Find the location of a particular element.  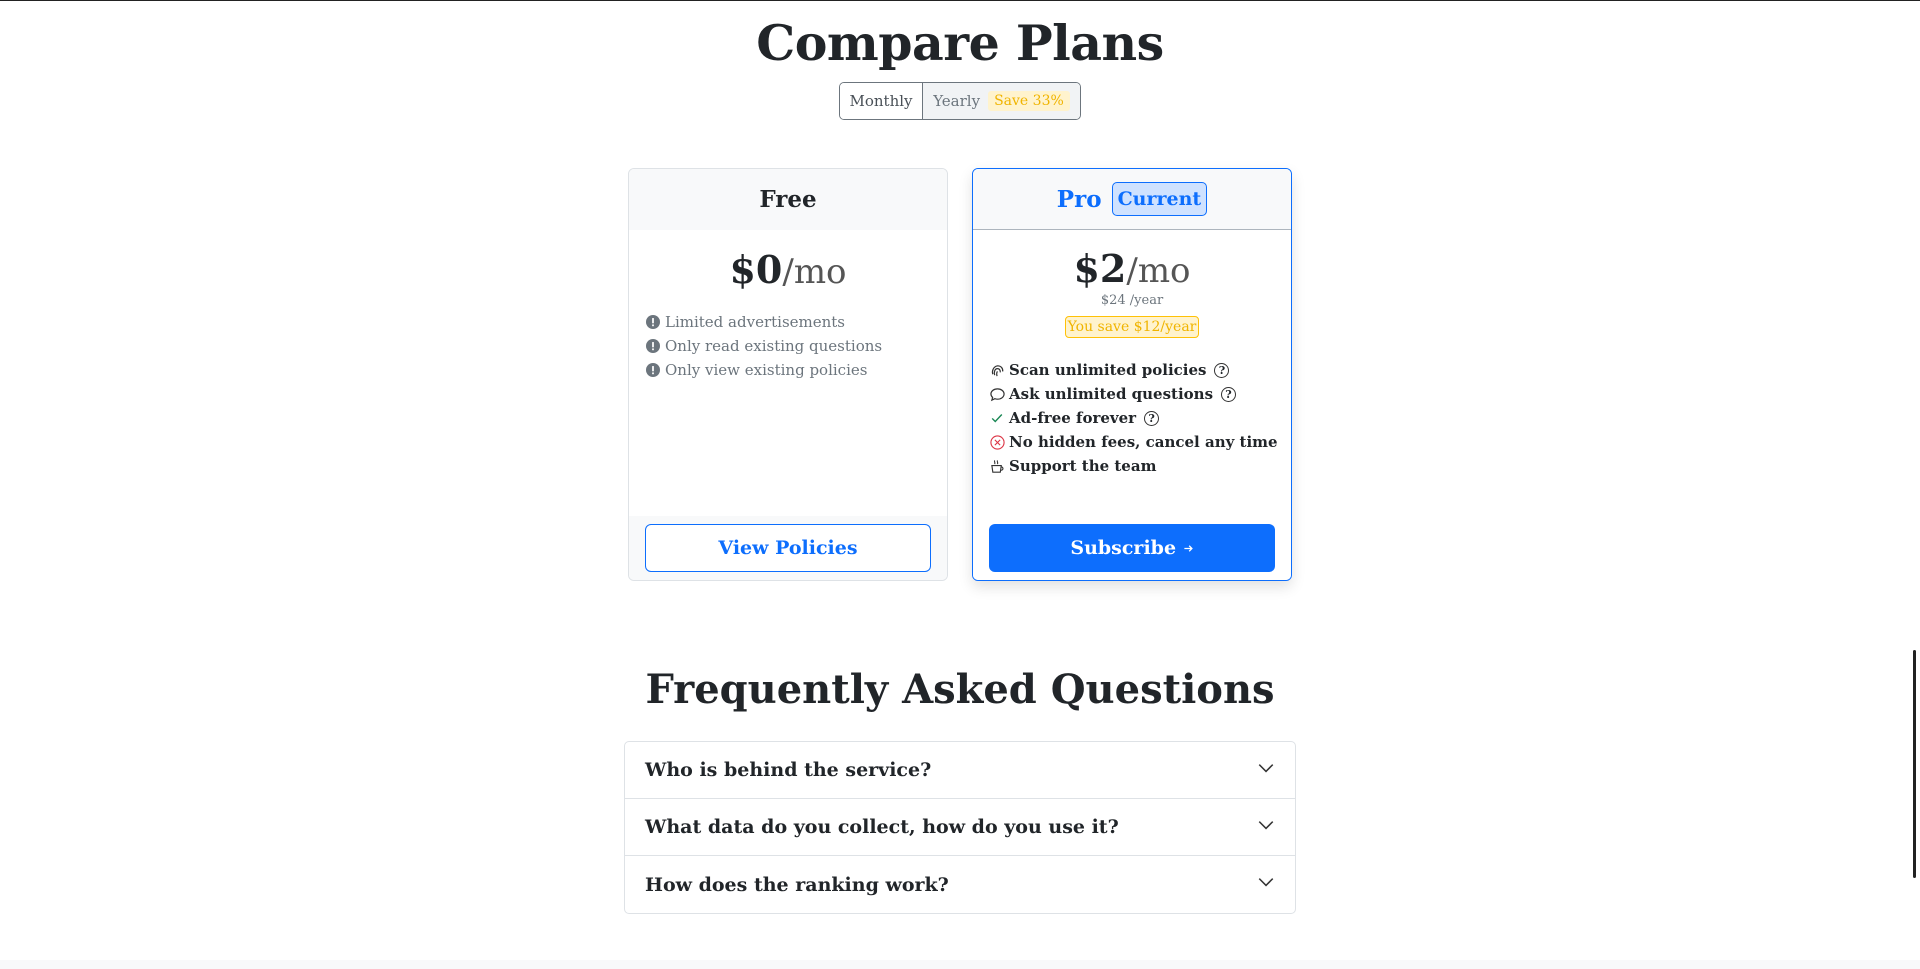

pro-plan-name: Pro is located at coordinates (1079, 199).